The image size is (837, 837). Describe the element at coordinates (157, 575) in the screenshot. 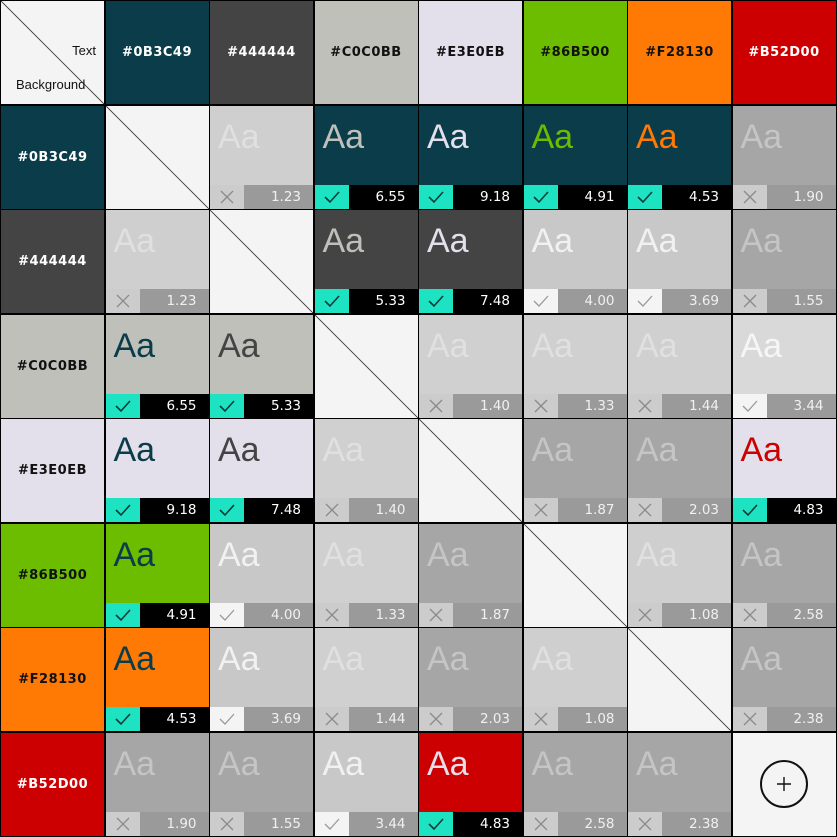

I see `contrast-sample-0b3c49-on-86b500: Aa 4.91` at that location.